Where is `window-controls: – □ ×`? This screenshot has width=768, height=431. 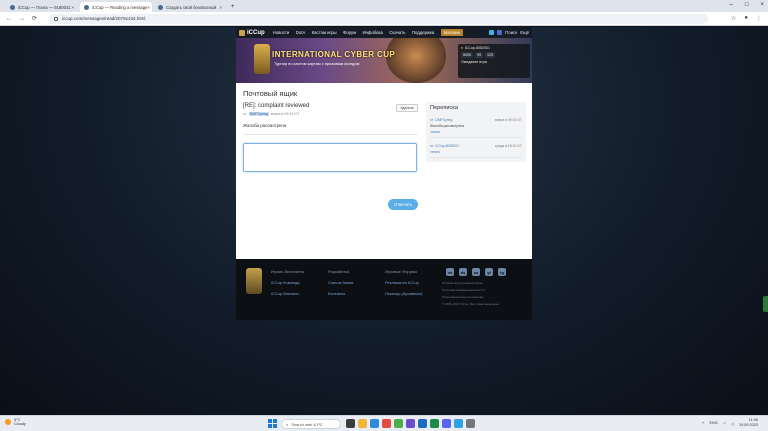
window-controls: – □ × is located at coordinates (747, 5).